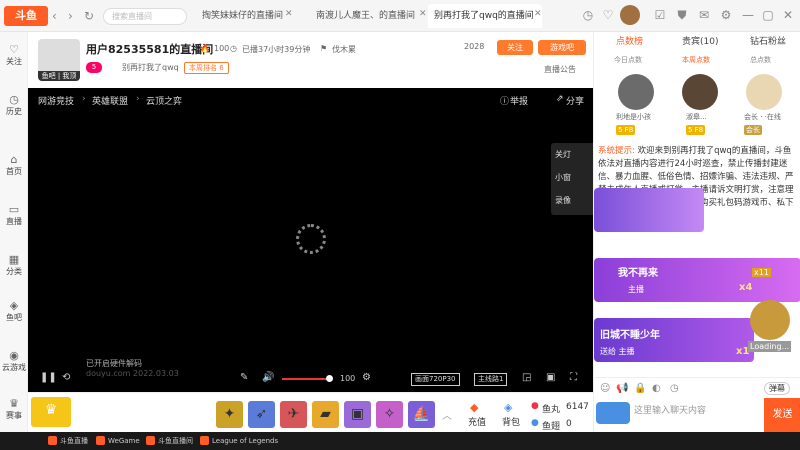 The height and width of the screenshot is (450, 800). What do you see at coordinates (605, 388) in the screenshot?
I see `emoji-icon: ☺` at bounding box center [605, 388].